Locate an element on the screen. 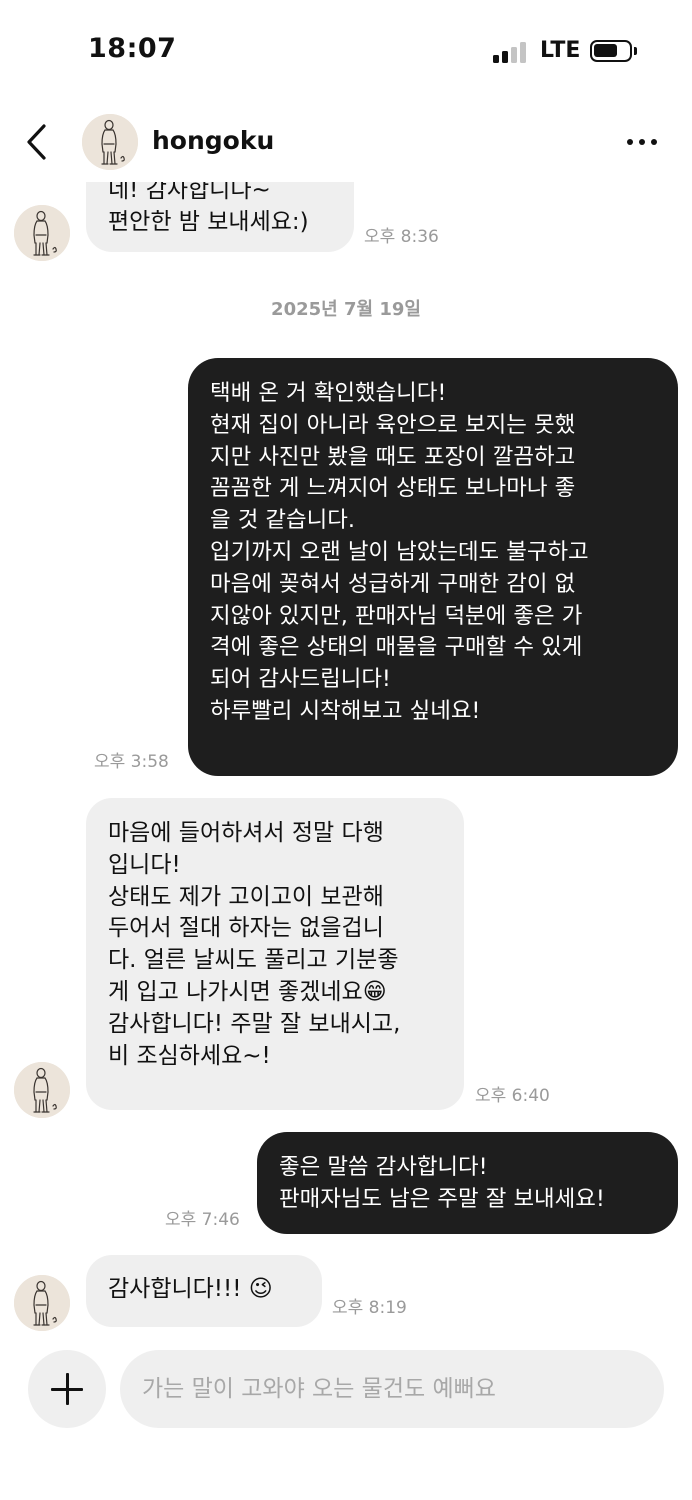 Image resolution: width=692 pixels, height=1500 pixels. network-type: LTE is located at coordinates (560, 50).